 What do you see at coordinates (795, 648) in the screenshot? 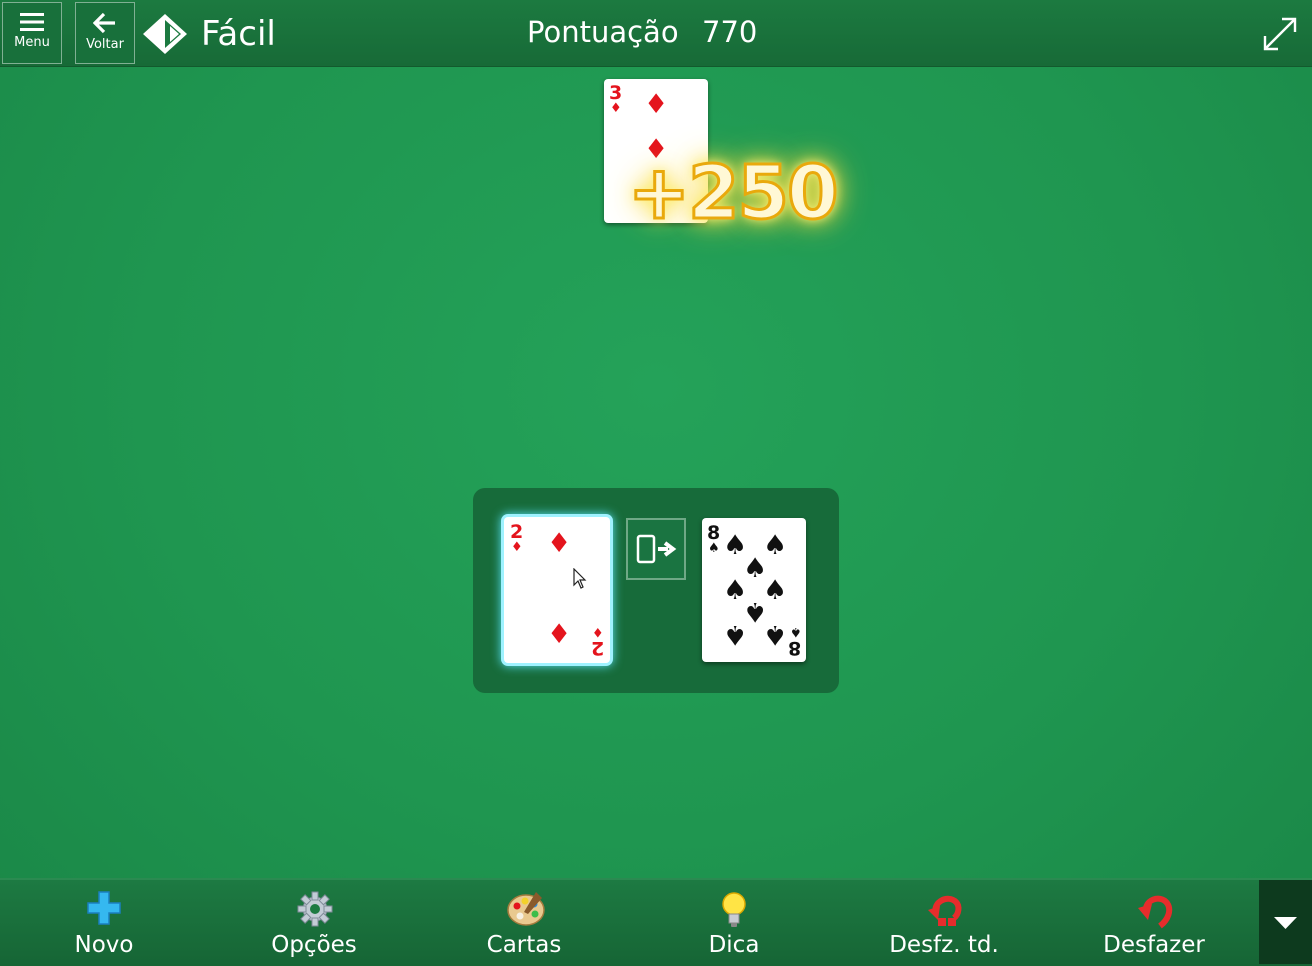
I see `card-rank-bottom: 8` at bounding box center [795, 648].